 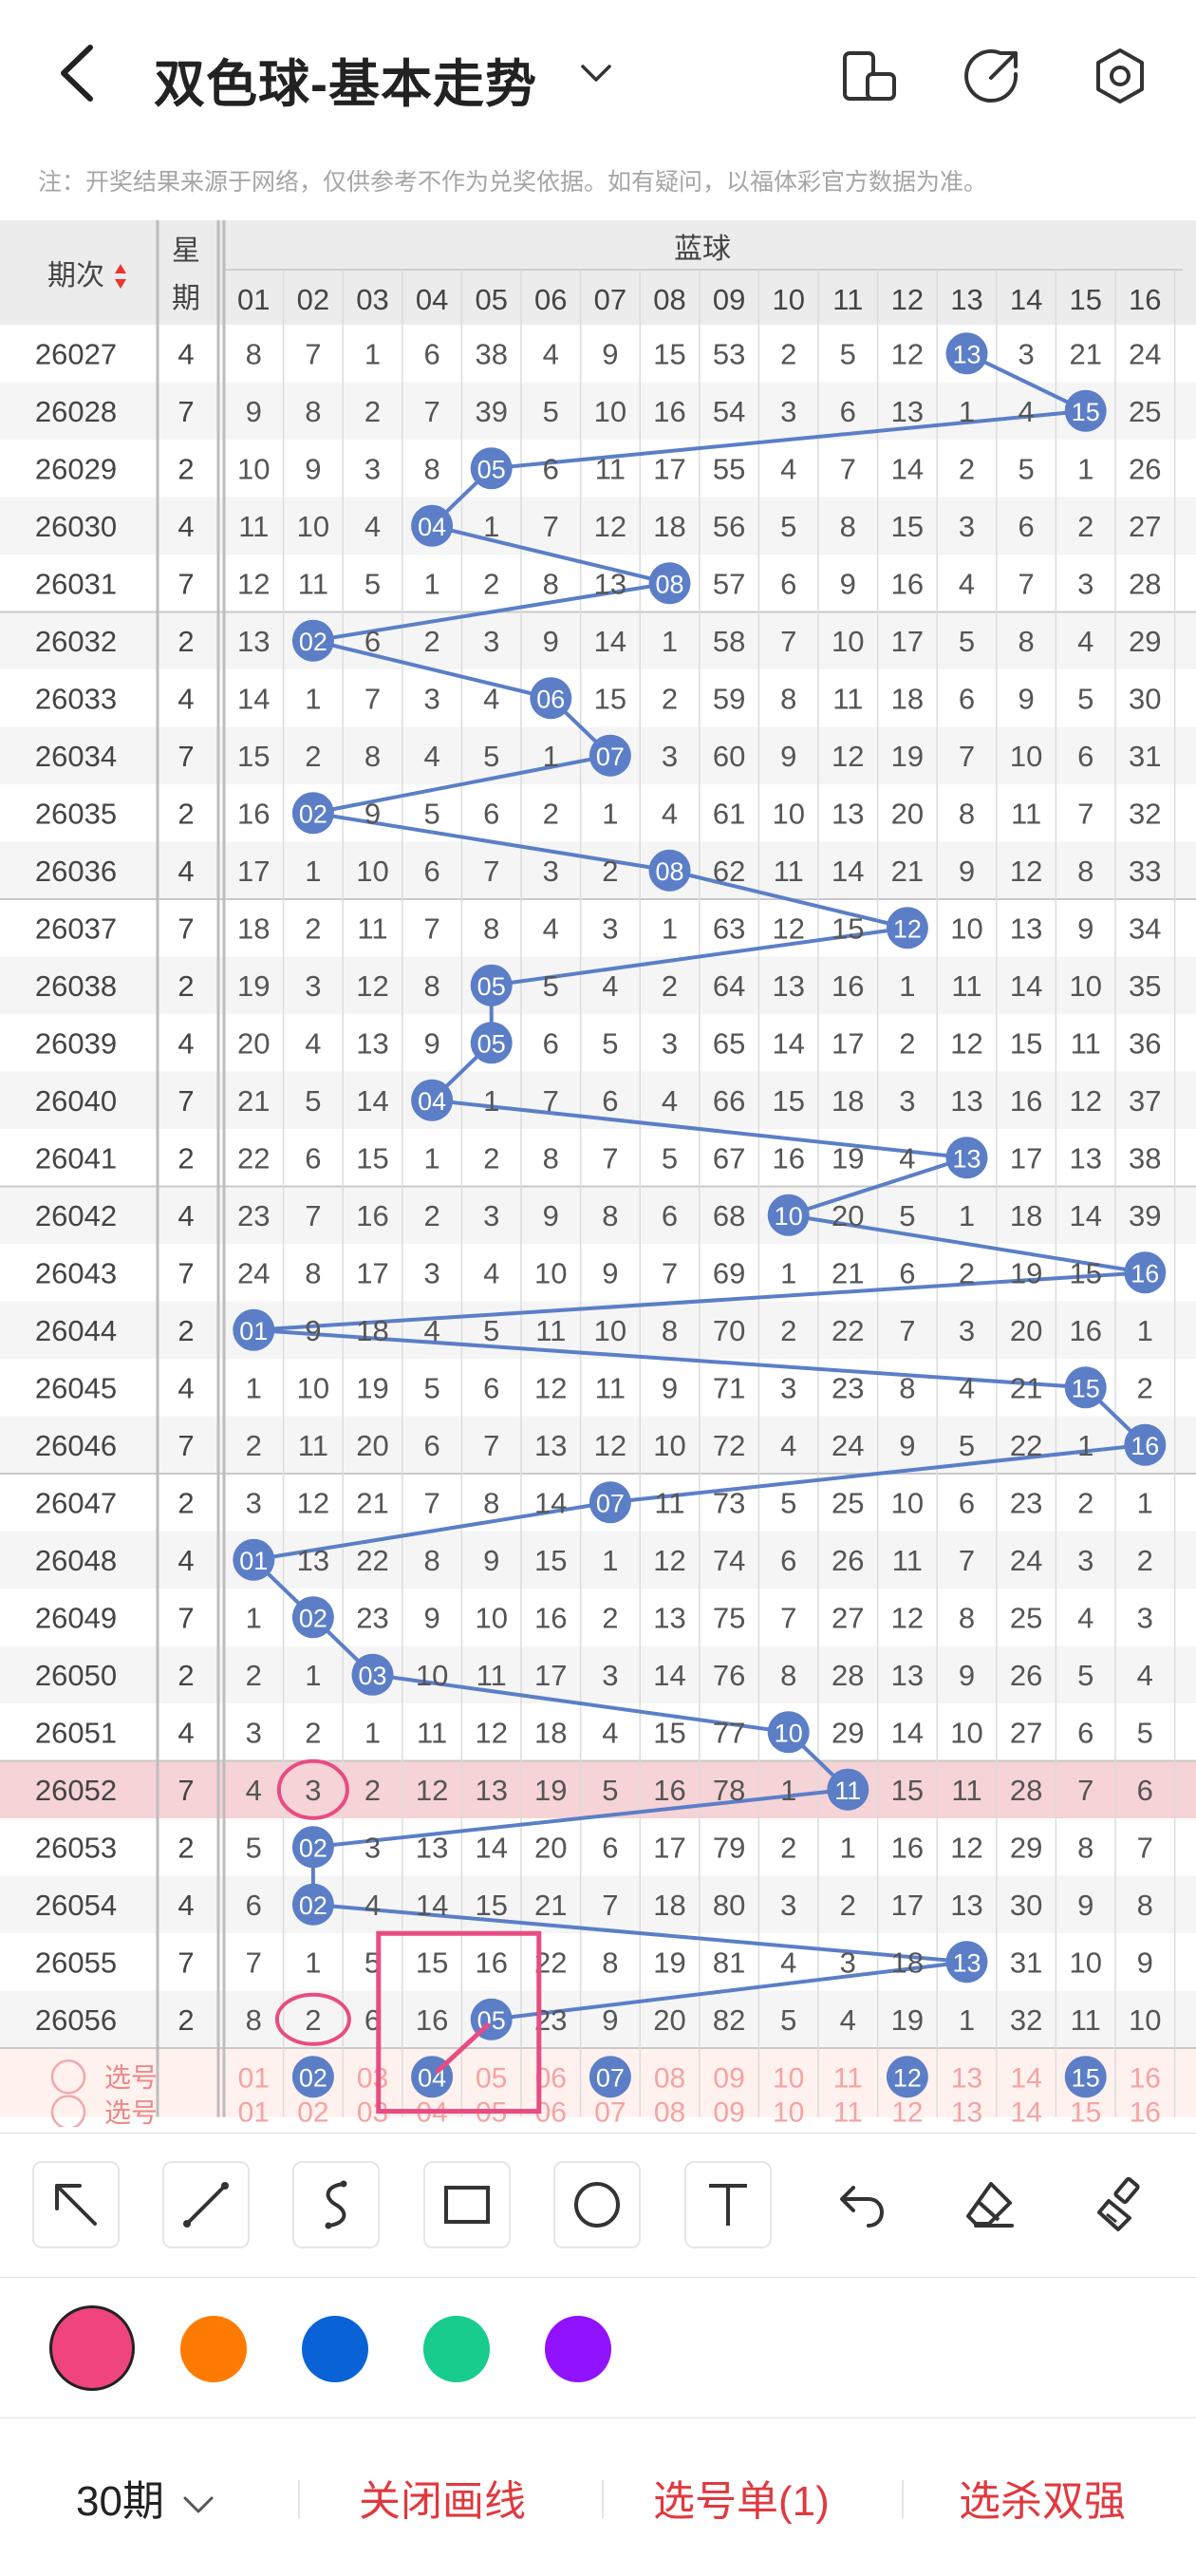 I want to click on share-icon, so click(x=992, y=76).